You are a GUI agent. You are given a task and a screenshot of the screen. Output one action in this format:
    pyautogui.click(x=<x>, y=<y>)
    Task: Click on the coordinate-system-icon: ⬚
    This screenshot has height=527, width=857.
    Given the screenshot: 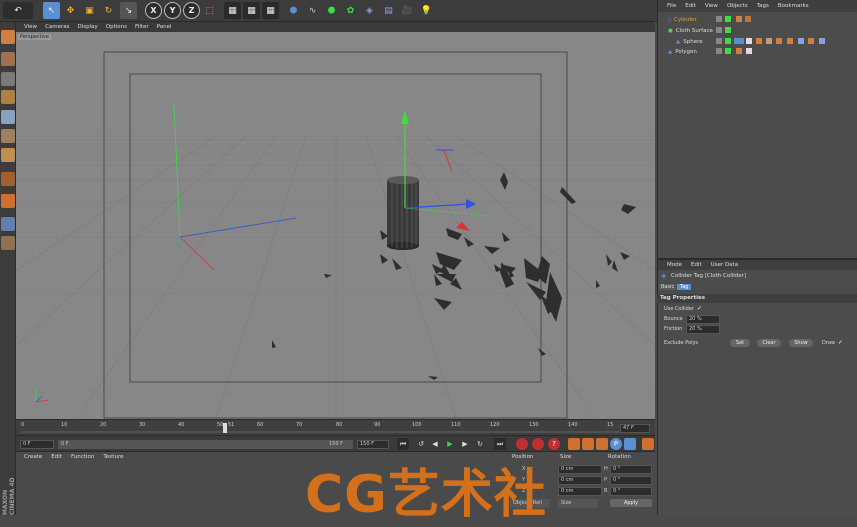 What is the action you would take?
    pyautogui.click(x=209, y=10)
    